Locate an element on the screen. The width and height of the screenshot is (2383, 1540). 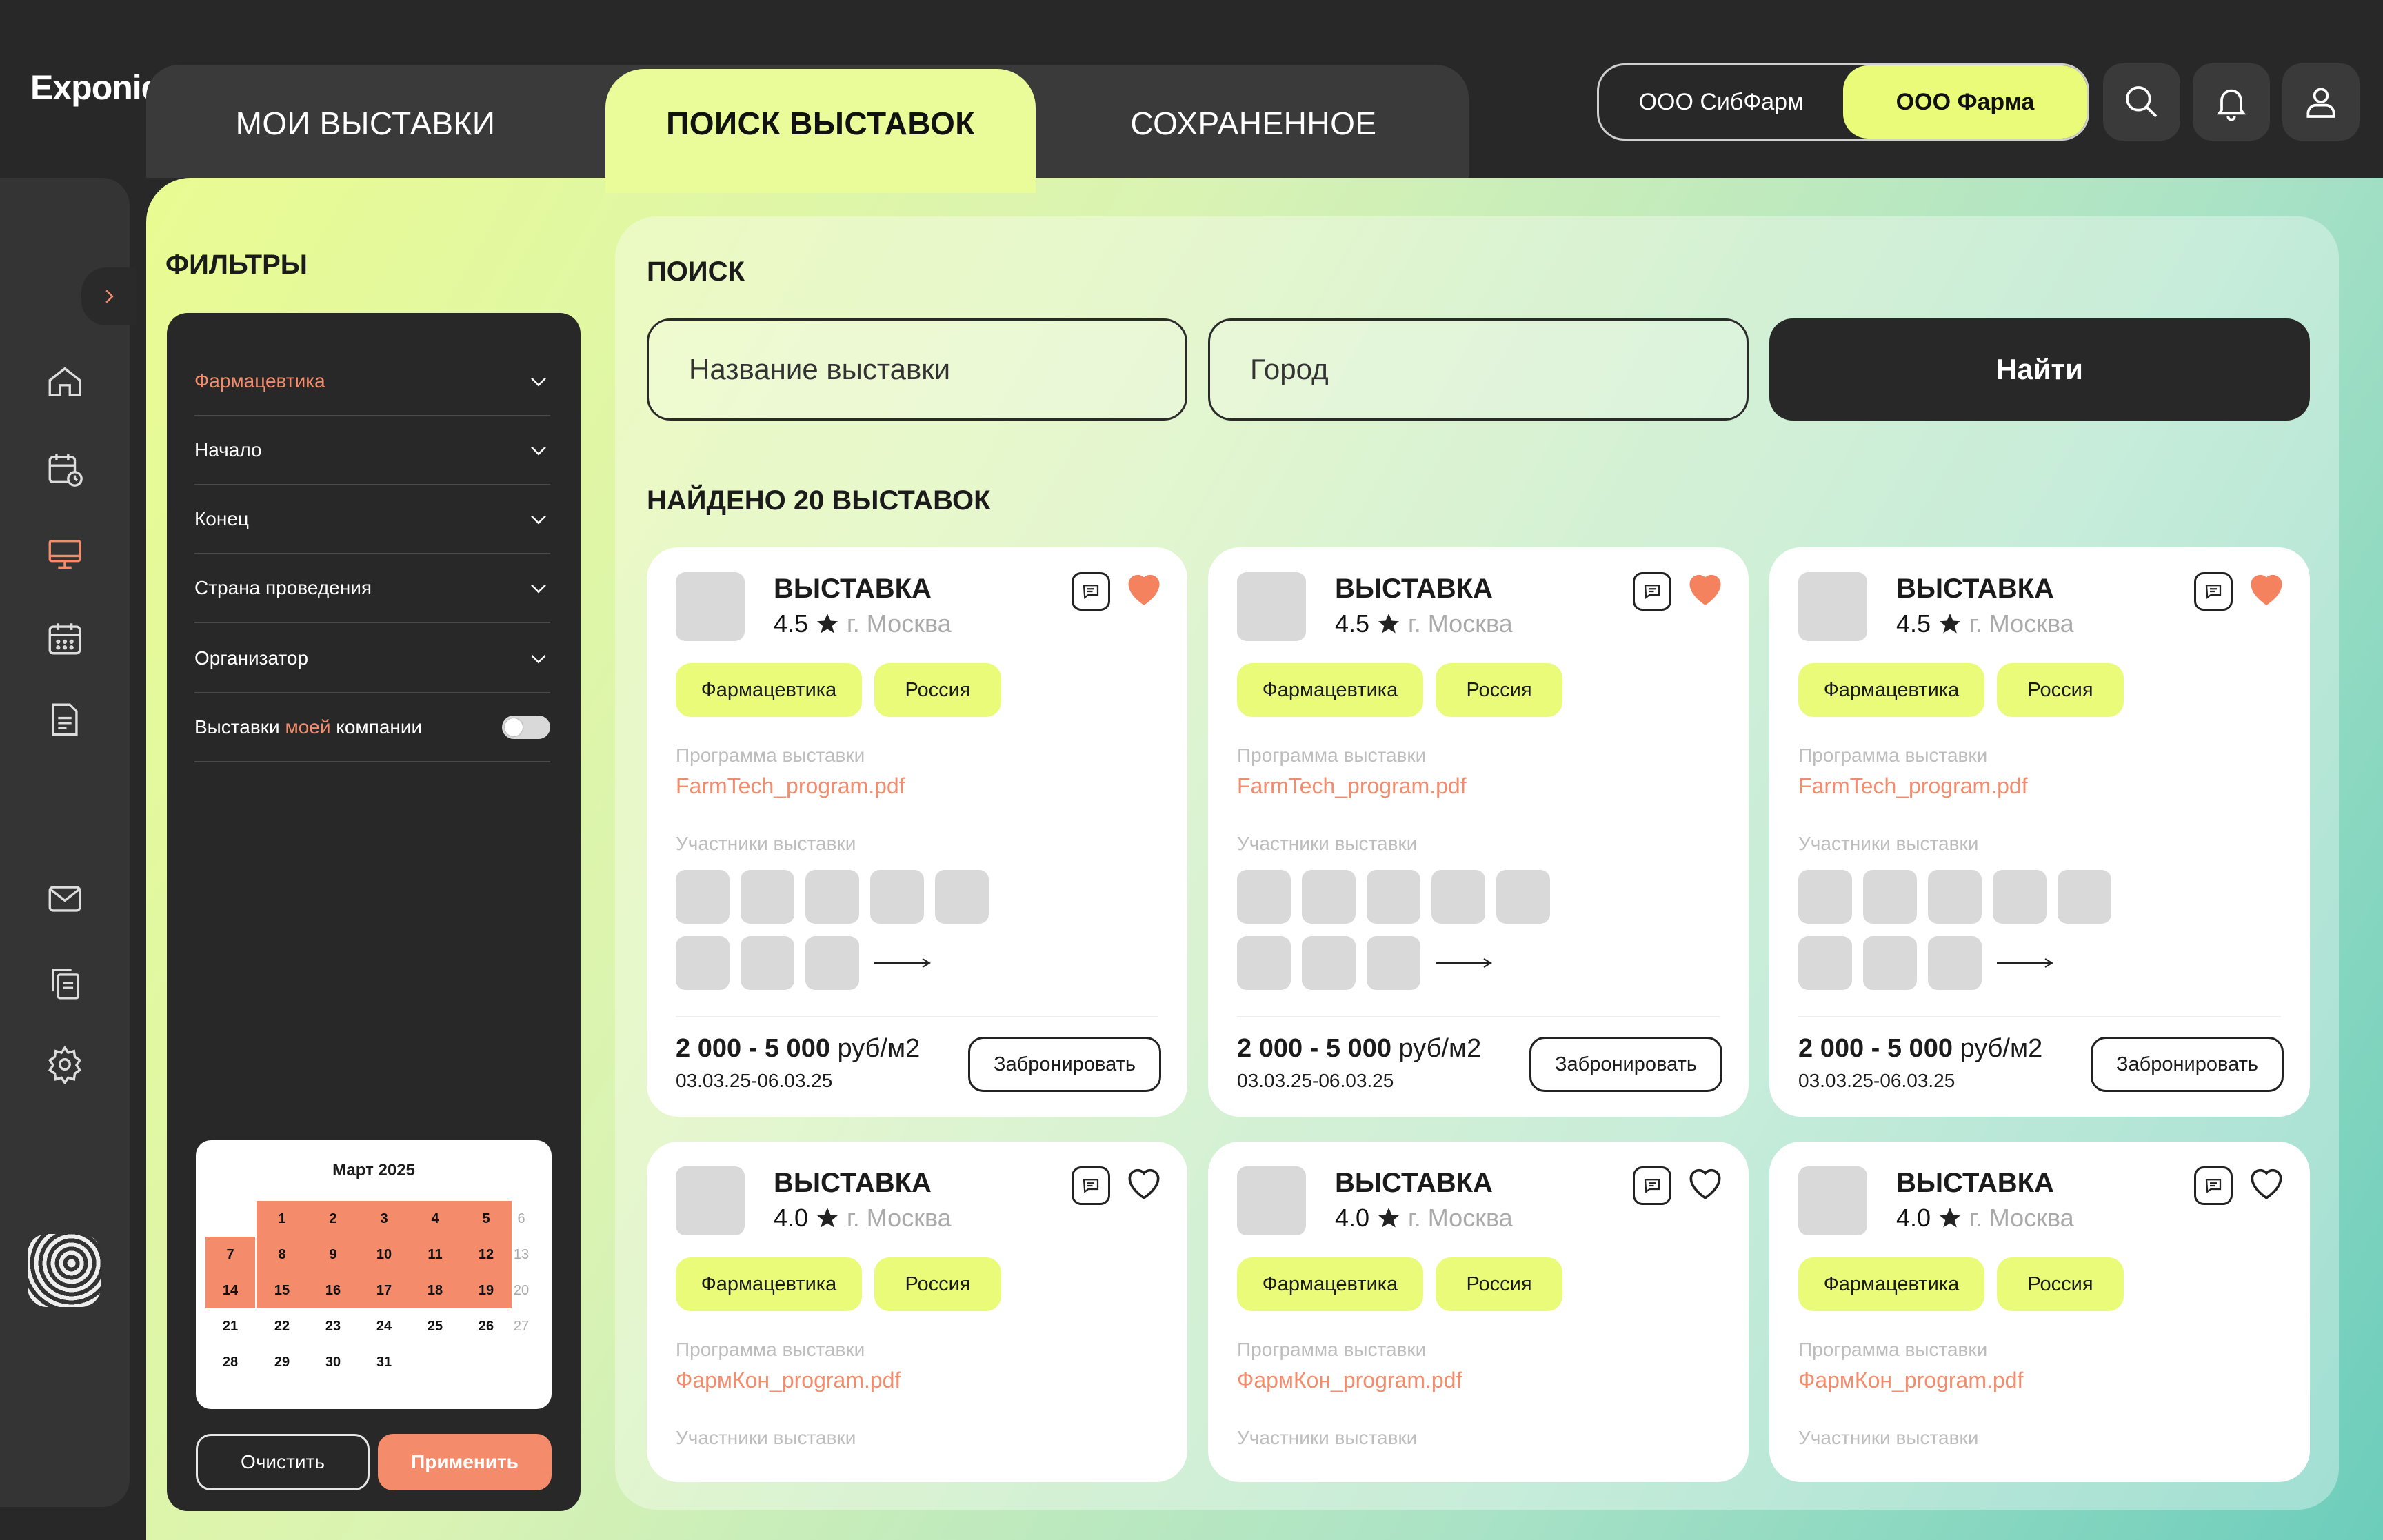
calendar-day: 20 is located at coordinates (521, 1291).